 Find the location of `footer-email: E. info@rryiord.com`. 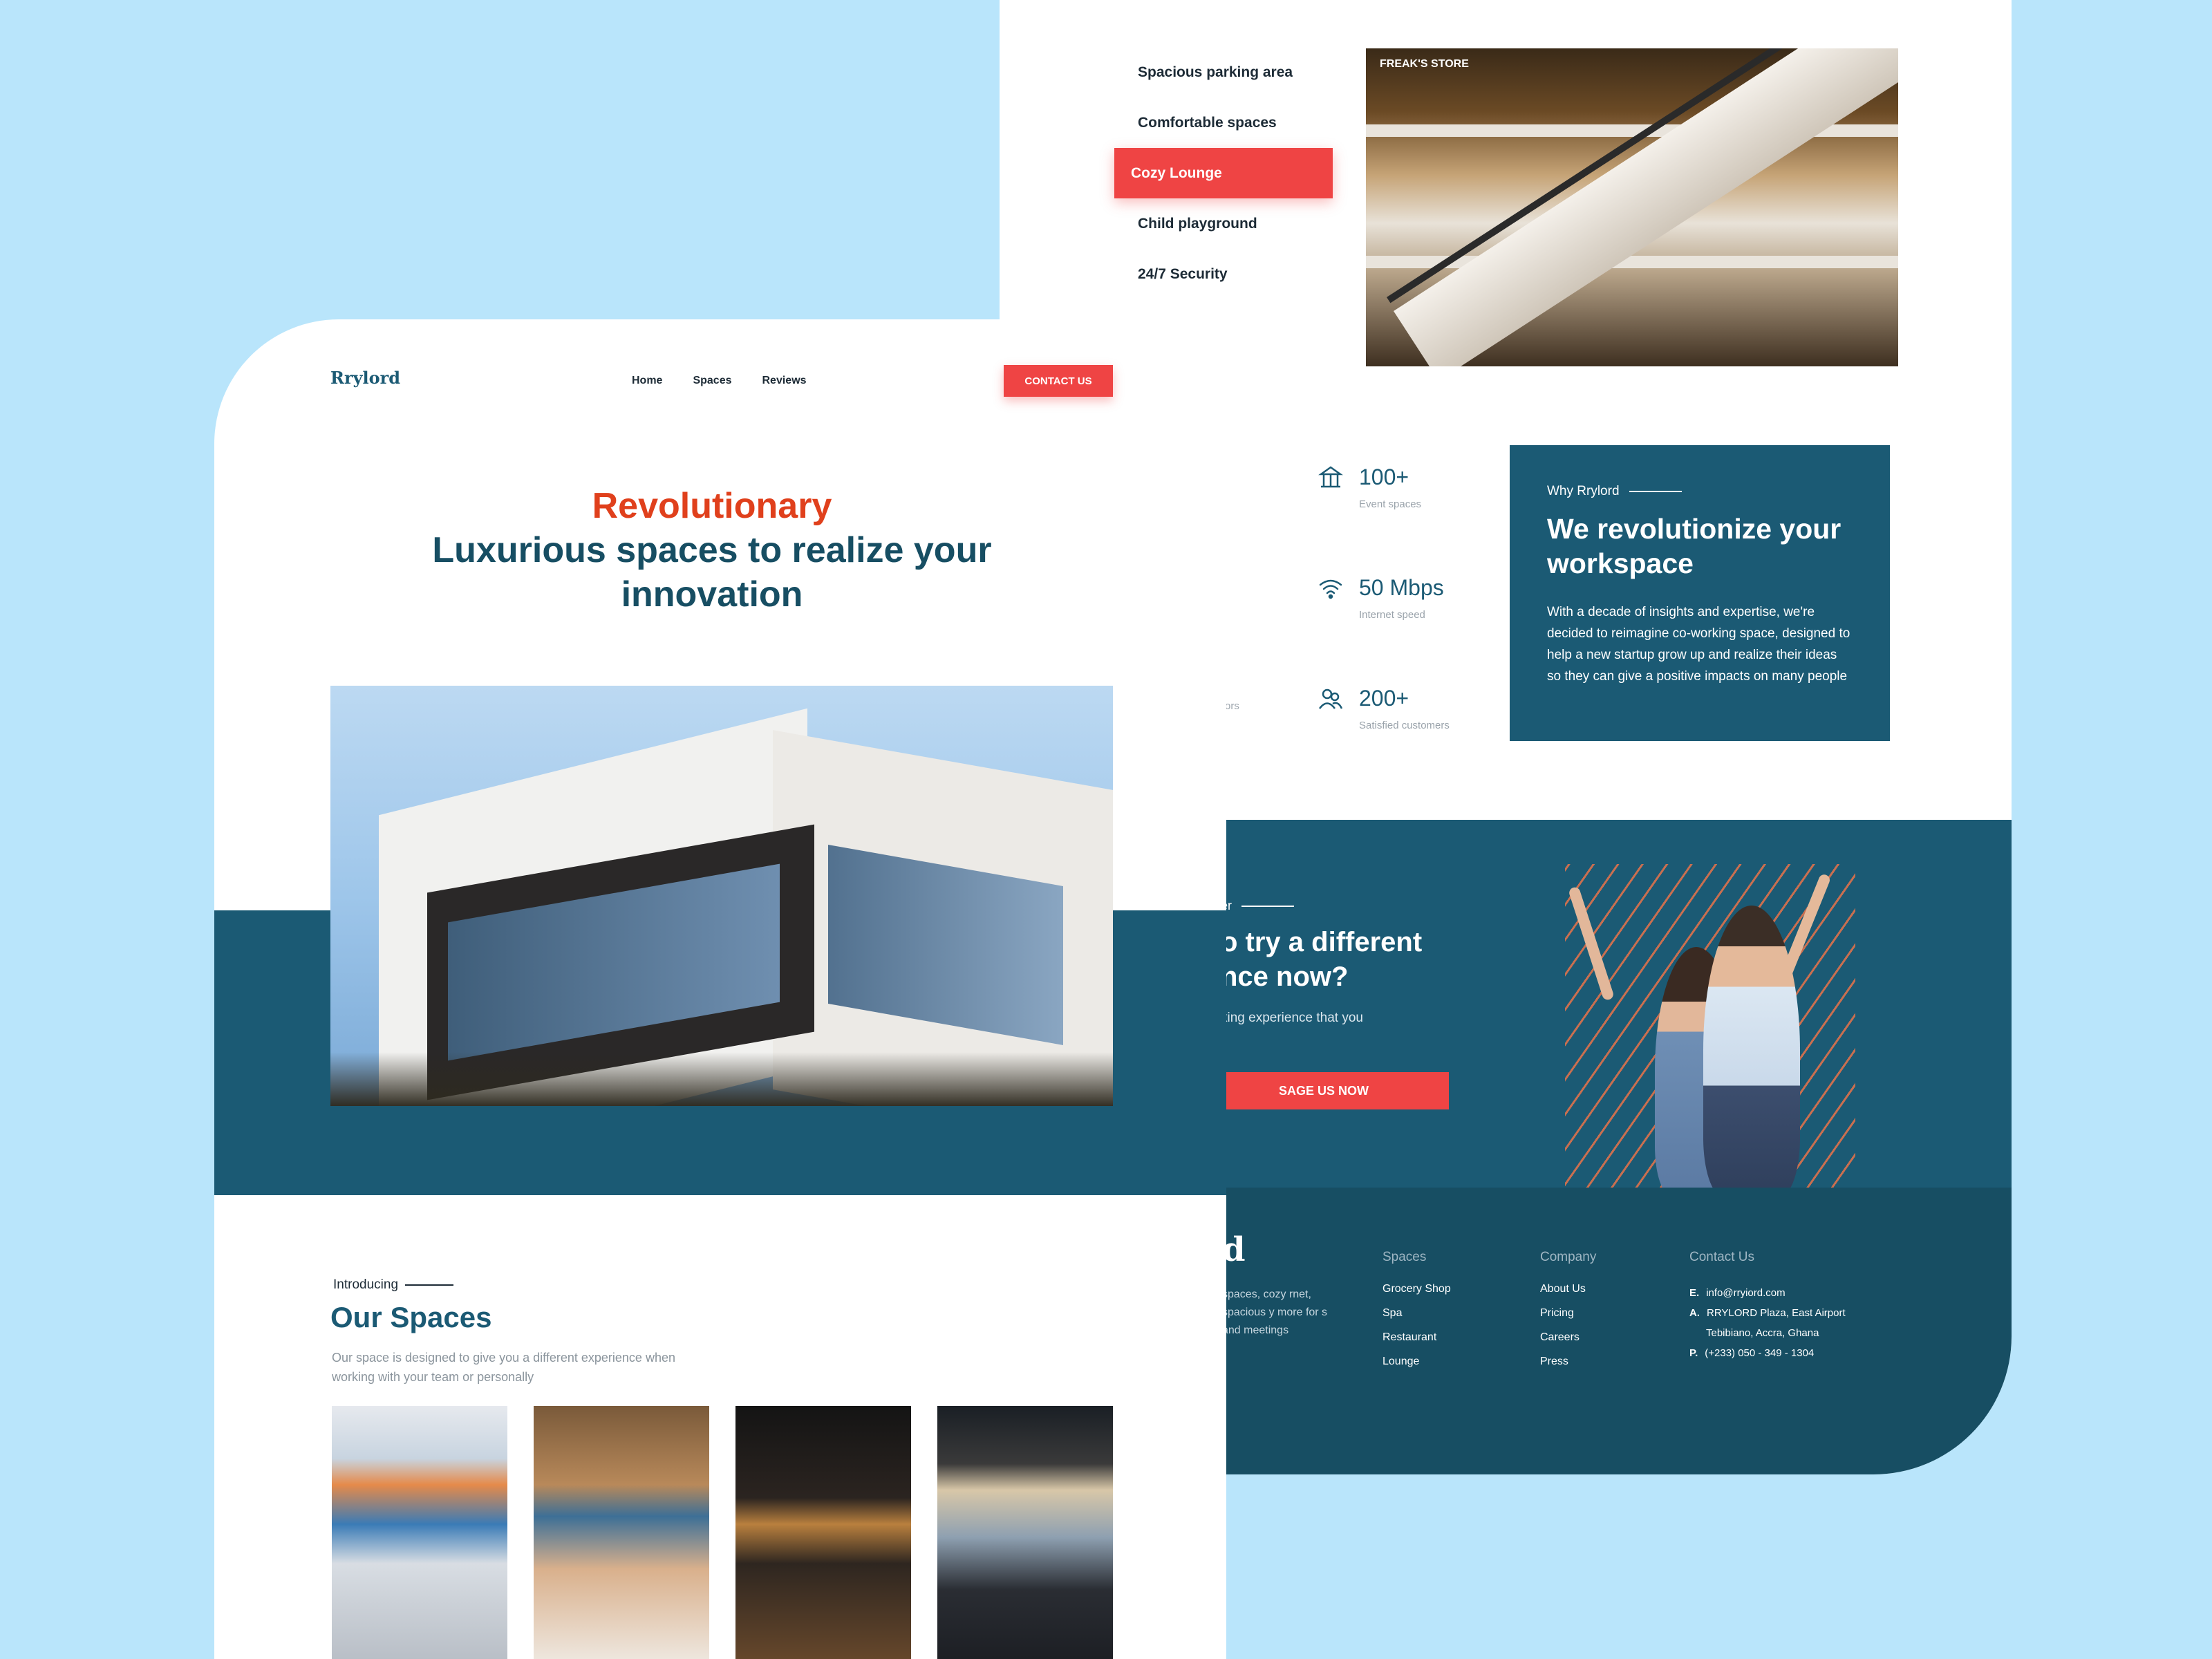

footer-email: E. info@rryiord.com is located at coordinates (1768, 1293).